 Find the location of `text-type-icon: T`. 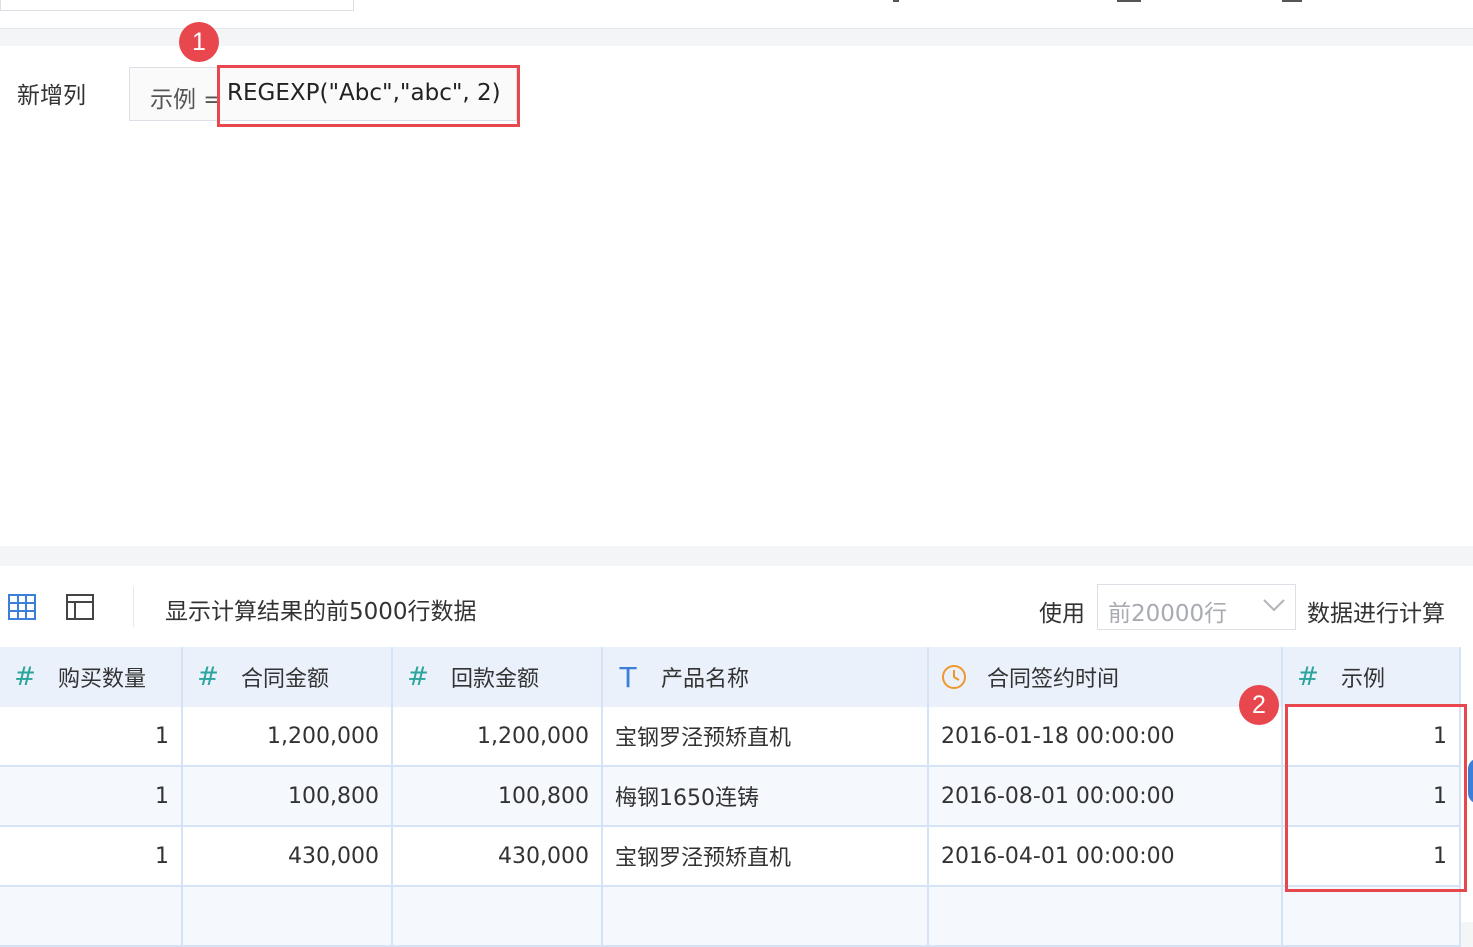

text-type-icon: T is located at coordinates (628, 677).